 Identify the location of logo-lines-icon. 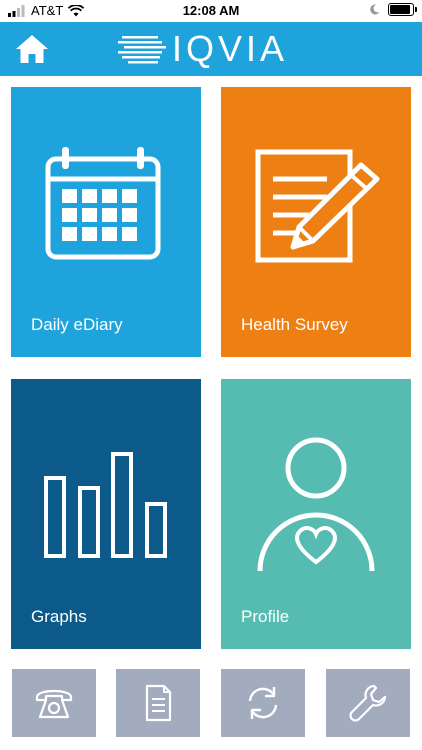
(142, 50).